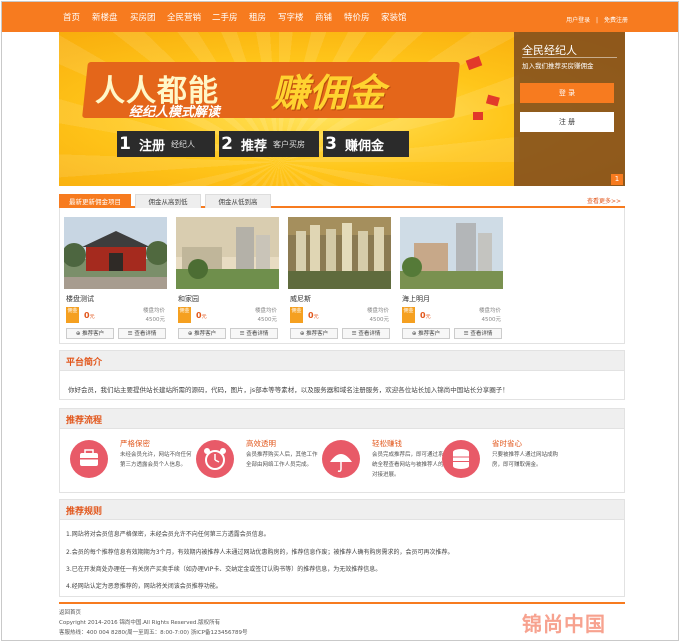 The image size is (680, 642). I want to click on step-num: 3, so click(331, 144).